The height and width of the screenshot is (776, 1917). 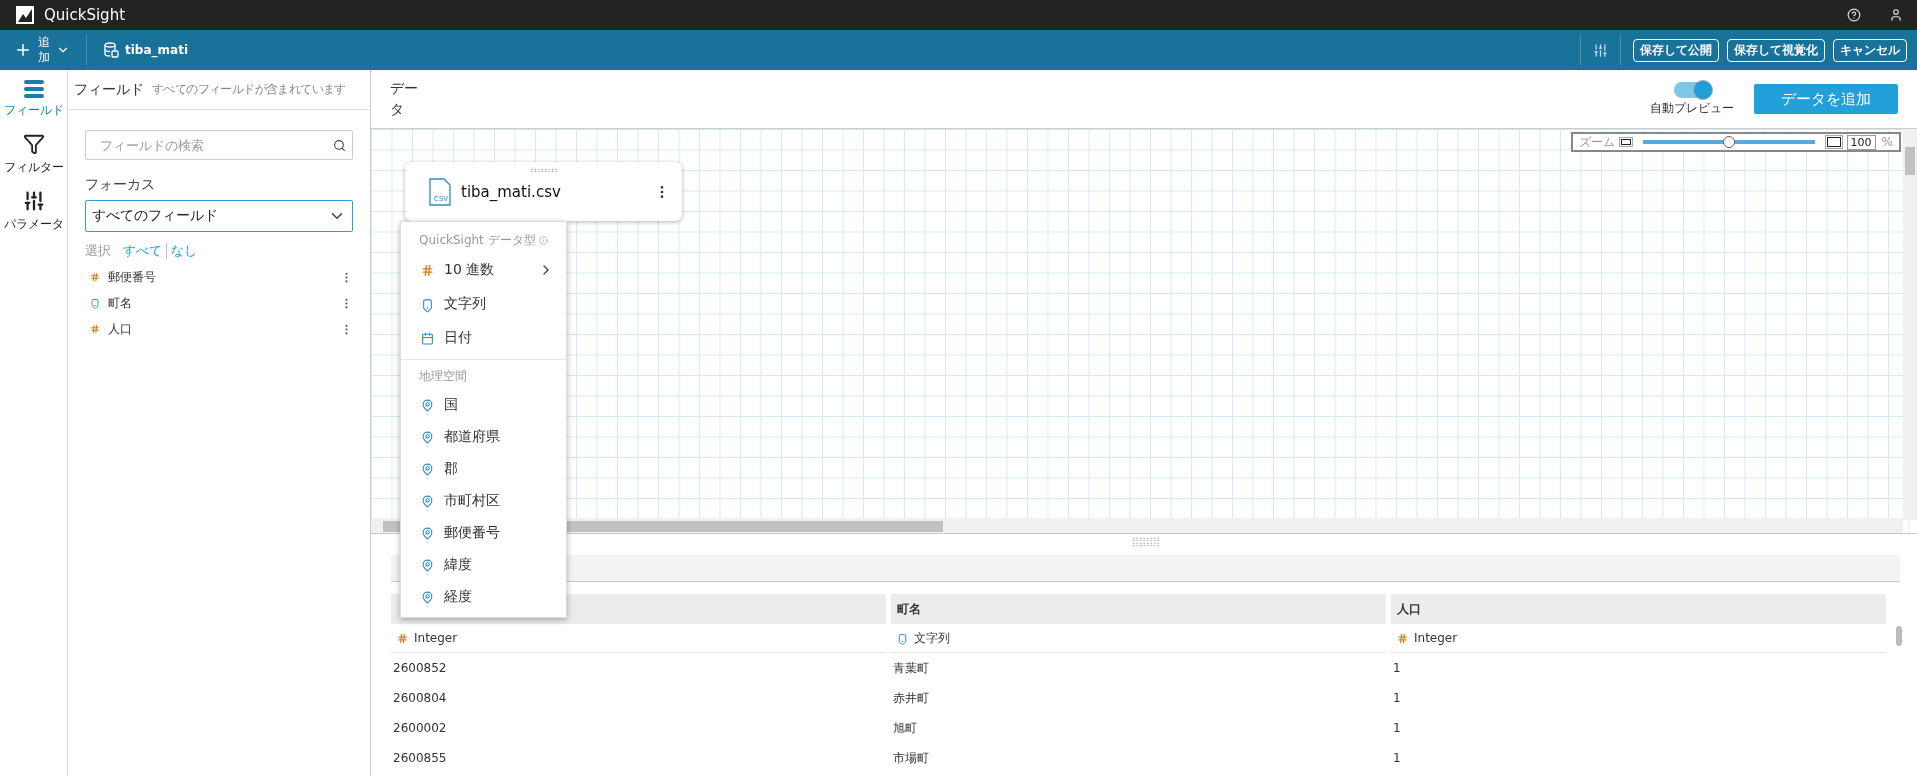 What do you see at coordinates (1597, 142) in the screenshot?
I see `zoom-label: ズーム` at bounding box center [1597, 142].